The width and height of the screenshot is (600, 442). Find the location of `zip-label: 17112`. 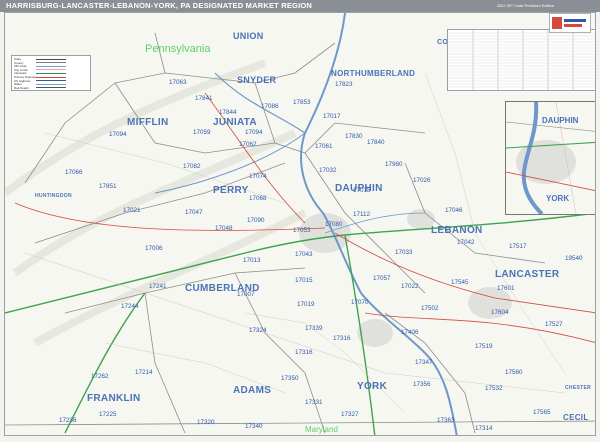

zip-label: 17112 is located at coordinates (362, 214).